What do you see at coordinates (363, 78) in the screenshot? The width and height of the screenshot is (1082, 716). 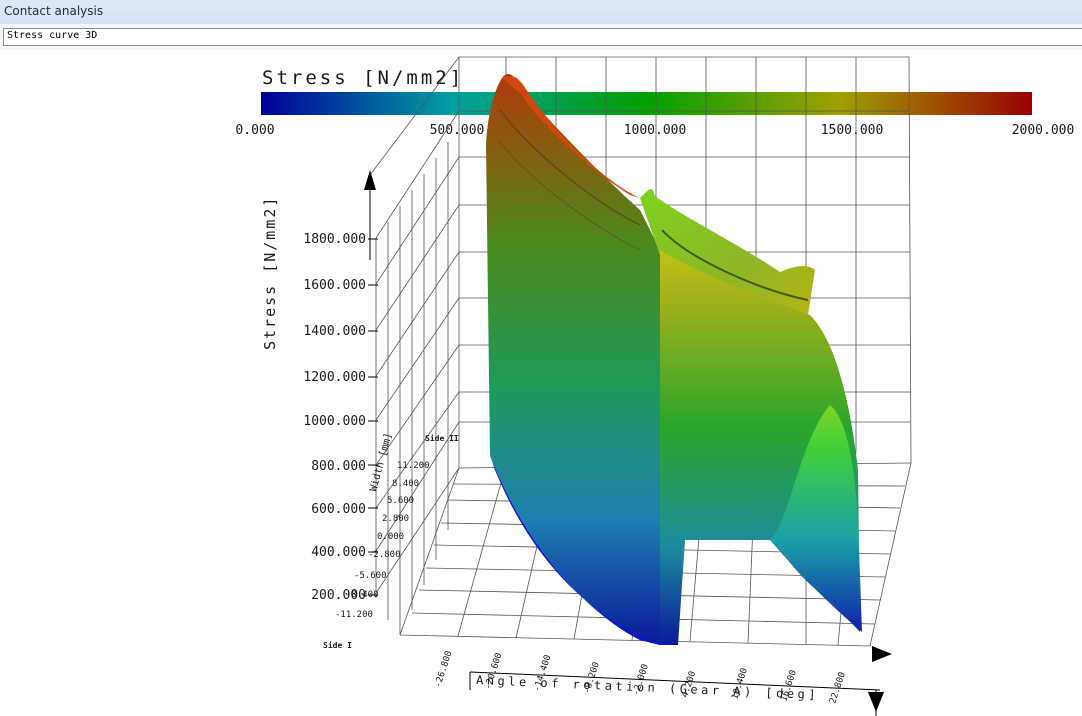 I see `colorbar-title: Stress [N/mm2]` at bounding box center [363, 78].